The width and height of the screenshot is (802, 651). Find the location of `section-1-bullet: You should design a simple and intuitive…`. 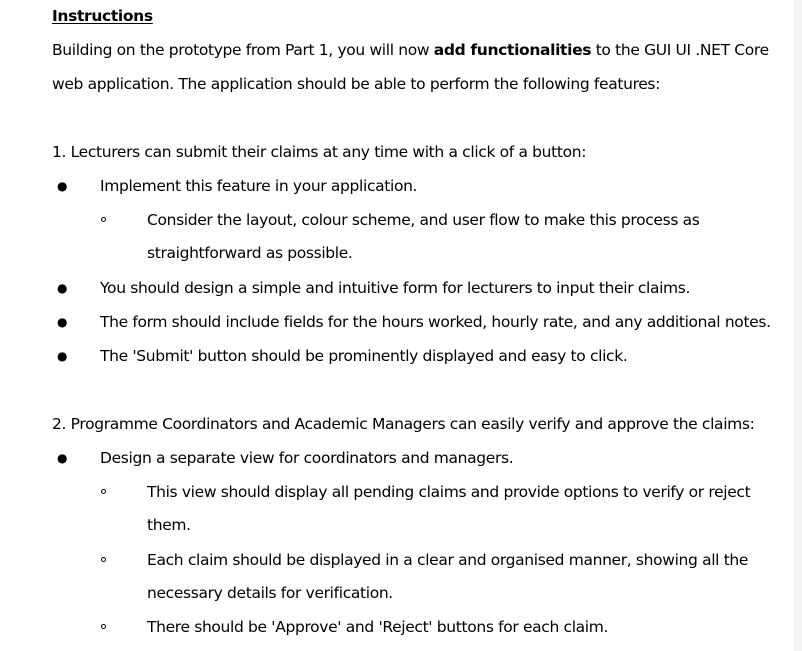

section-1-bullet: You should design a simple and intuitive… is located at coordinates (395, 288).